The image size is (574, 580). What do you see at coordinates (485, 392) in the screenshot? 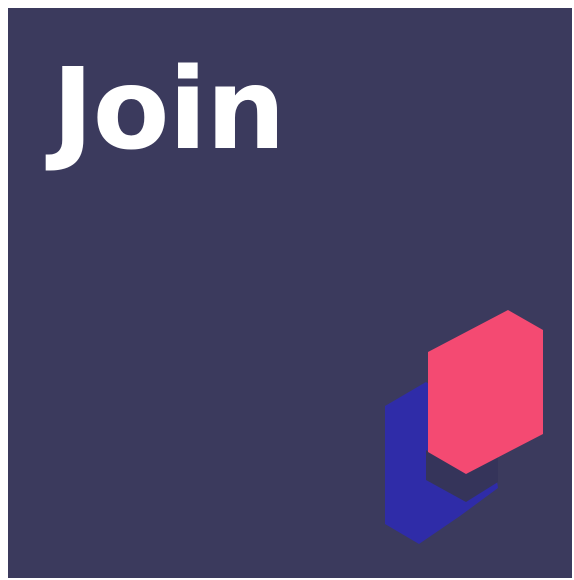
I see `front-hexagon` at bounding box center [485, 392].